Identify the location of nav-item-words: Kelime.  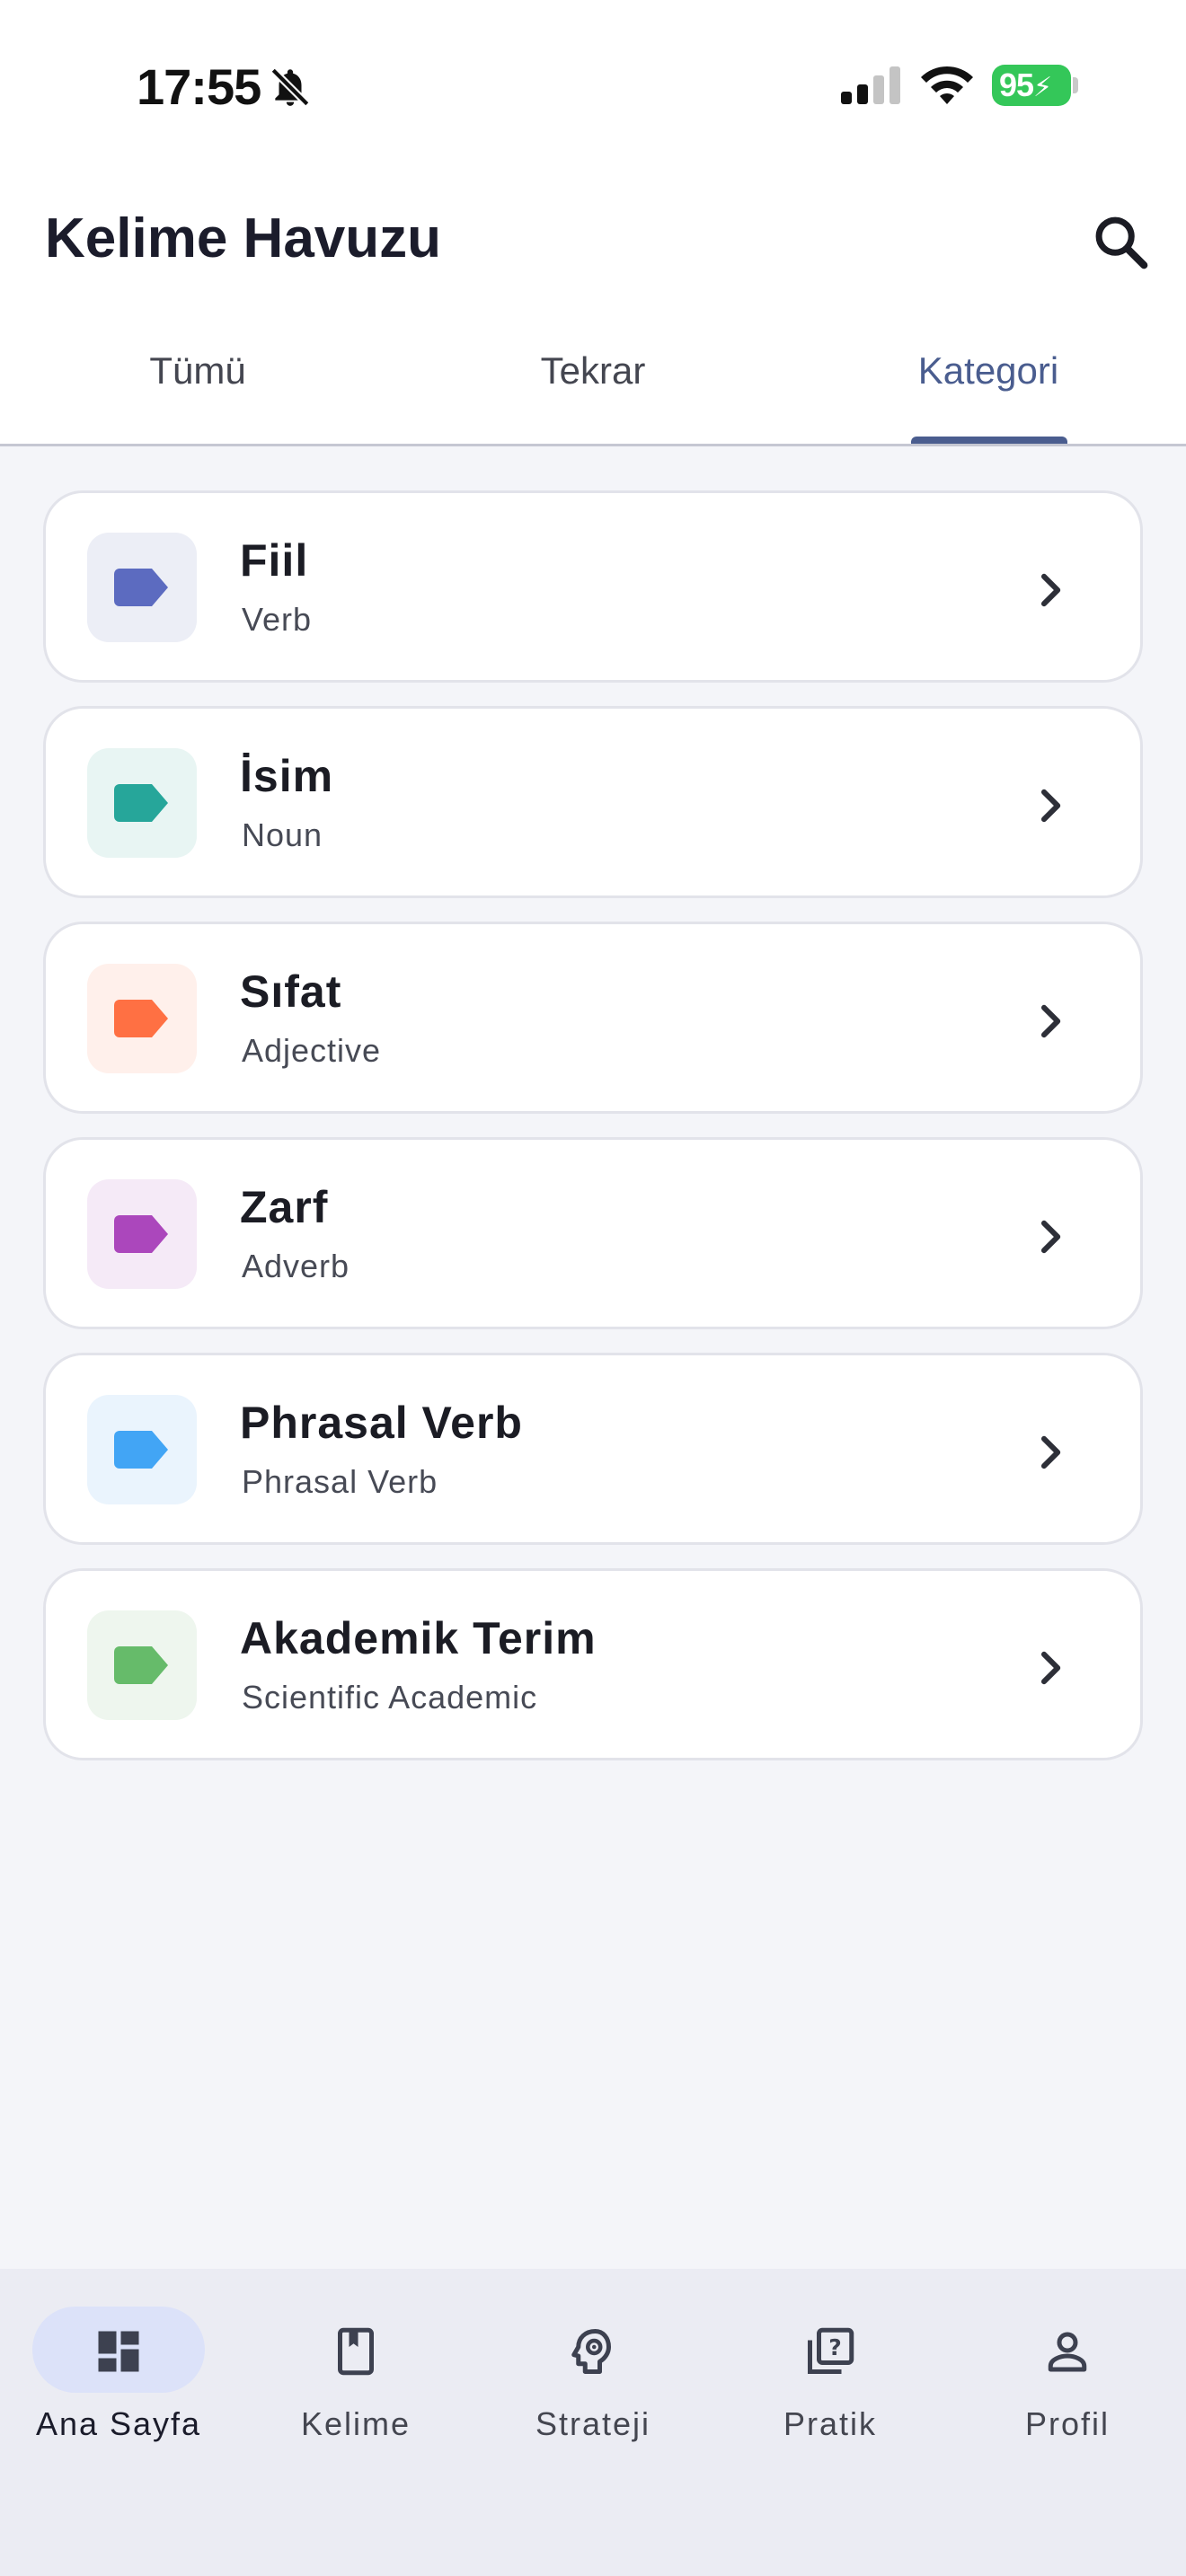
(355, 2367).